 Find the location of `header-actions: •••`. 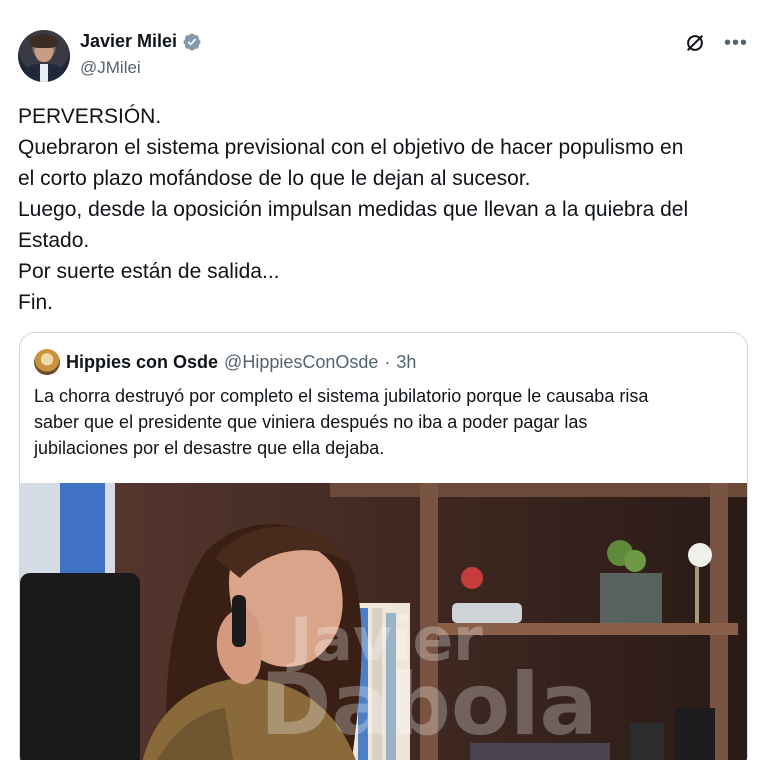

header-actions: ••• is located at coordinates (716, 43).